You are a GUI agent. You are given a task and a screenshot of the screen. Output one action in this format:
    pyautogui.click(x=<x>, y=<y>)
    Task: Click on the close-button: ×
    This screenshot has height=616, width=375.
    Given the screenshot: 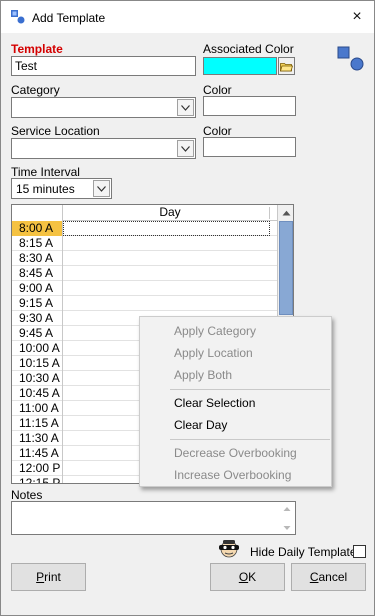 What is the action you would take?
    pyautogui.click(x=357, y=17)
    